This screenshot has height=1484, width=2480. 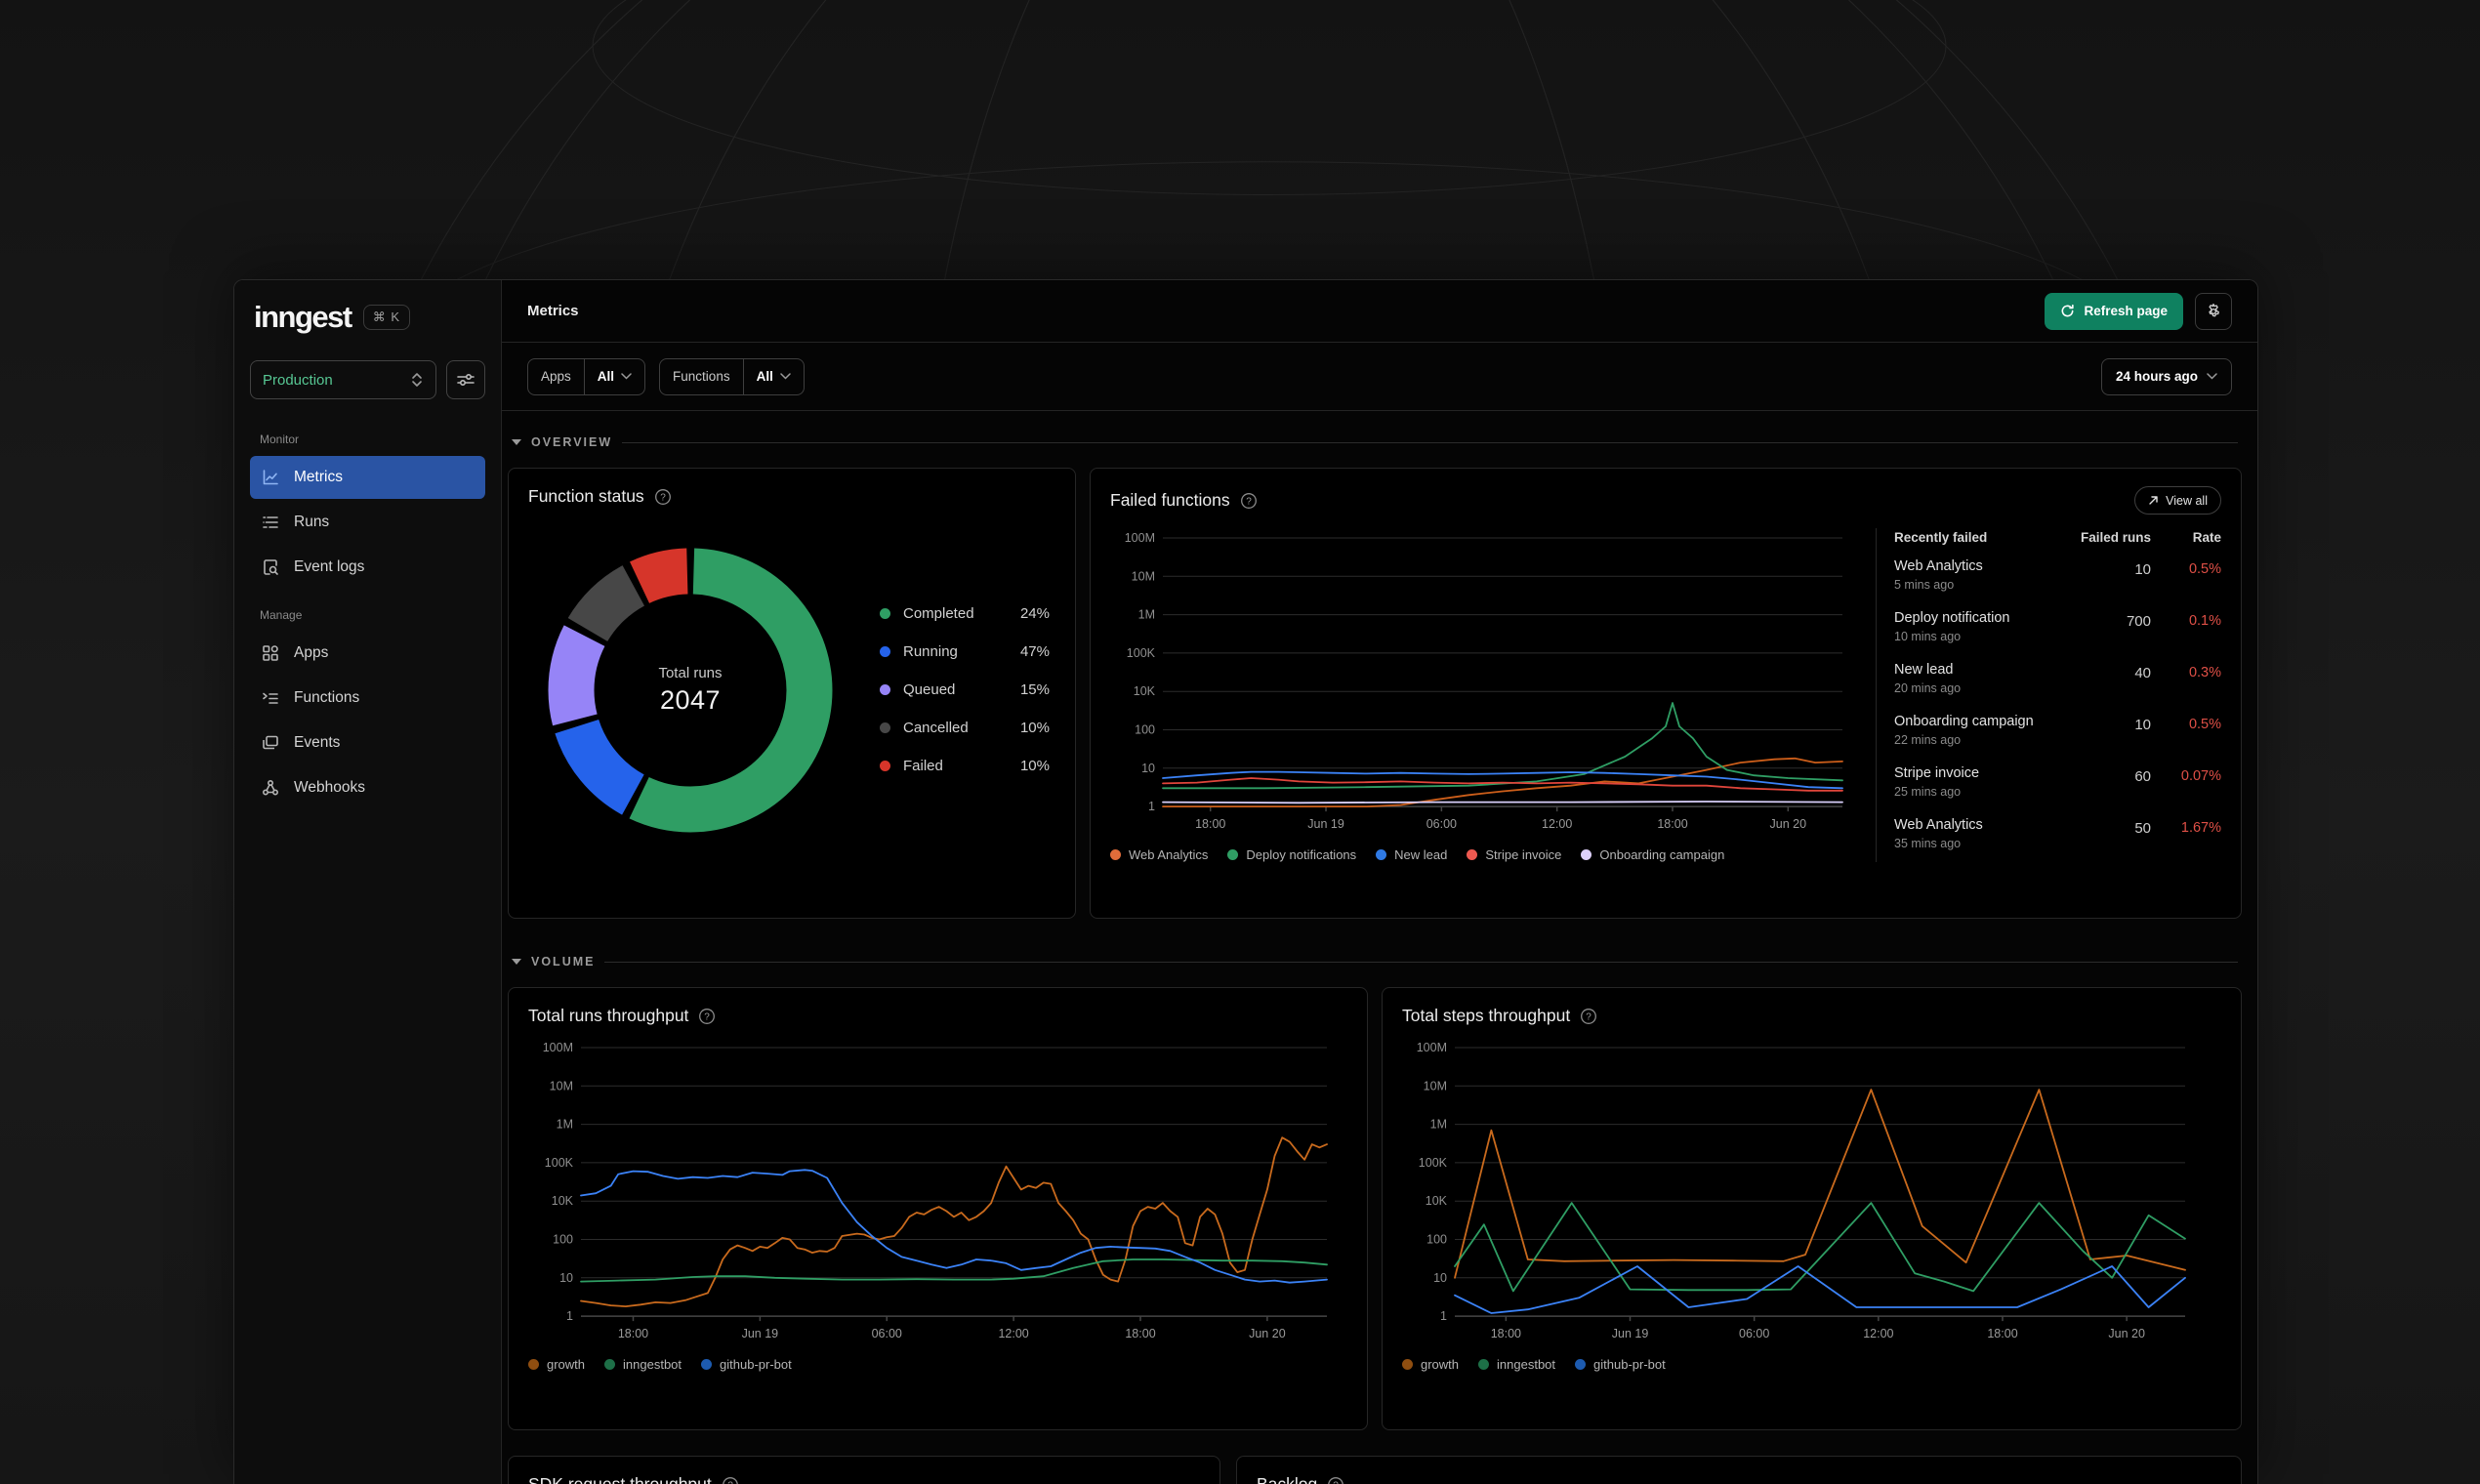 What do you see at coordinates (417, 380) in the screenshot?
I see `updown-chevron-icon` at bounding box center [417, 380].